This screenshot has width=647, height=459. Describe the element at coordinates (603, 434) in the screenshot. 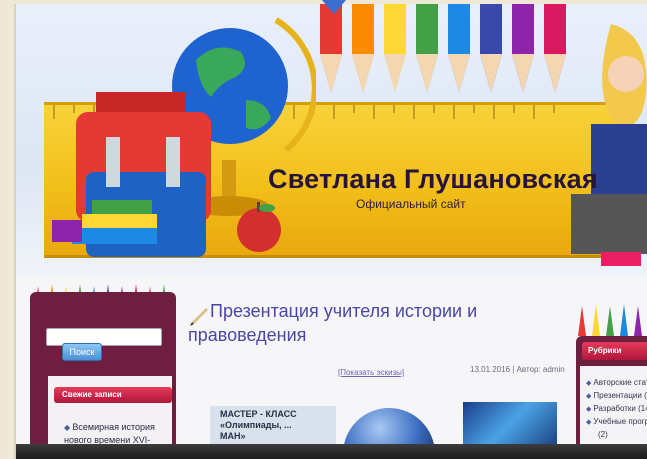

I see `category-count: (2)` at that location.